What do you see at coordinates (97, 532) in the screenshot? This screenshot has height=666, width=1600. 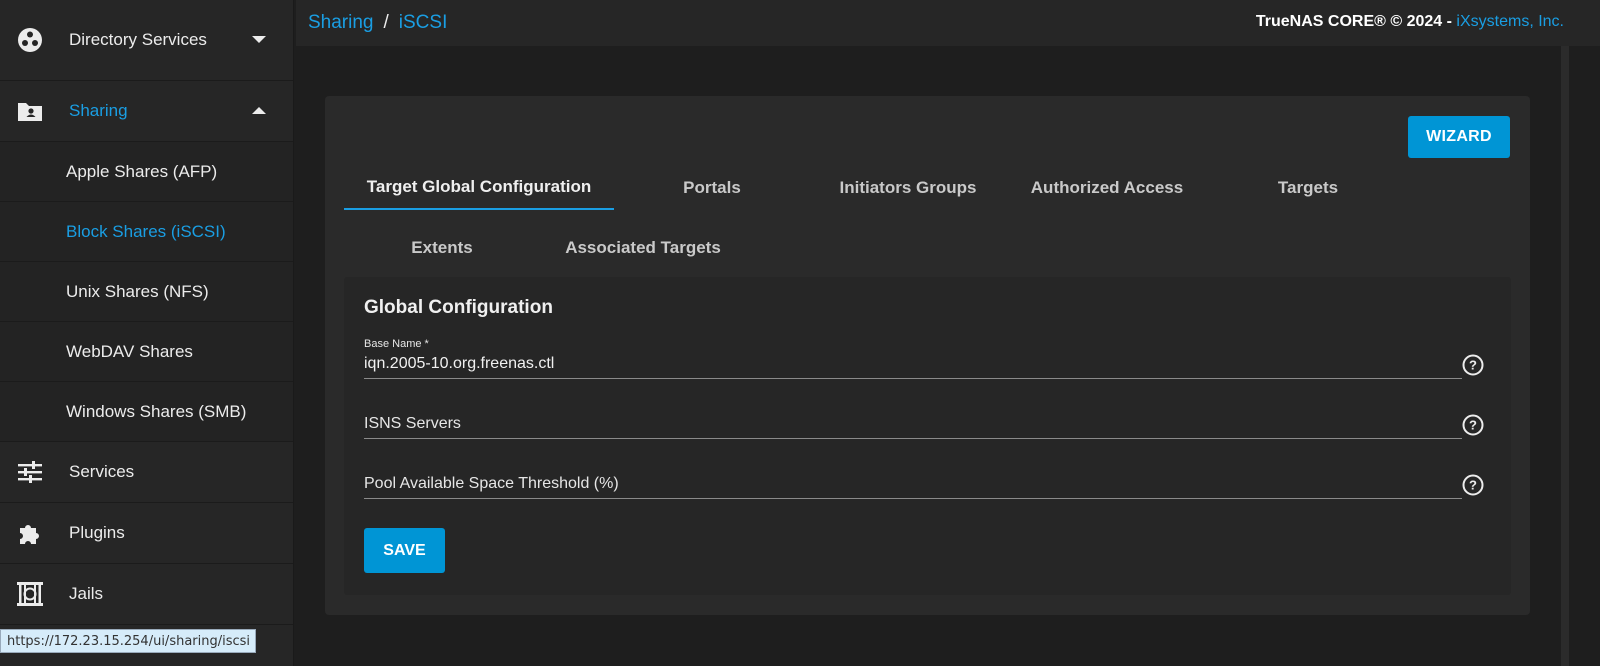 I see `sidebar-item-label: Plugins` at bounding box center [97, 532].